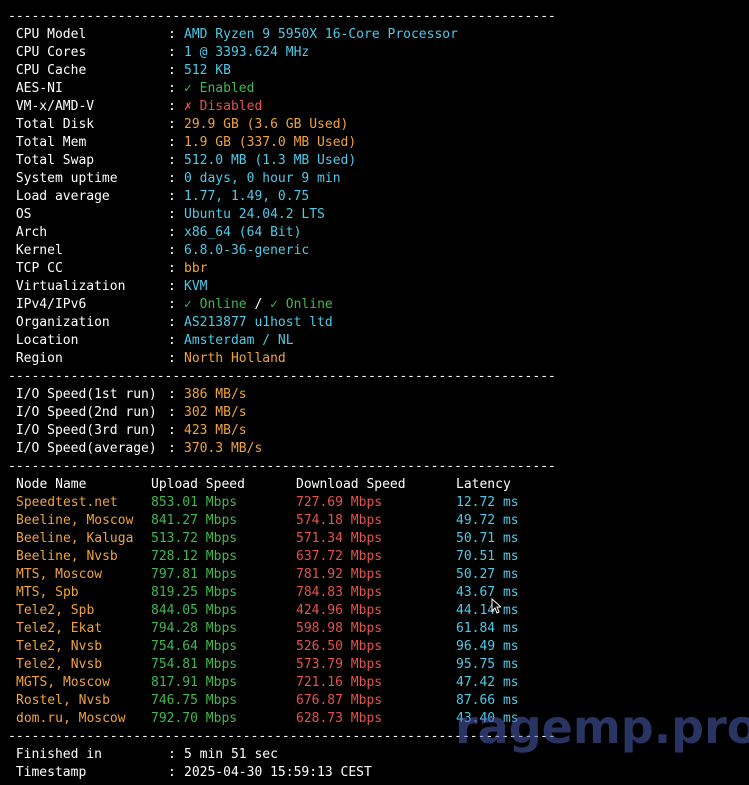 The height and width of the screenshot is (785, 749). I want to click on label-virtualization: Virtualization, so click(67, 286).